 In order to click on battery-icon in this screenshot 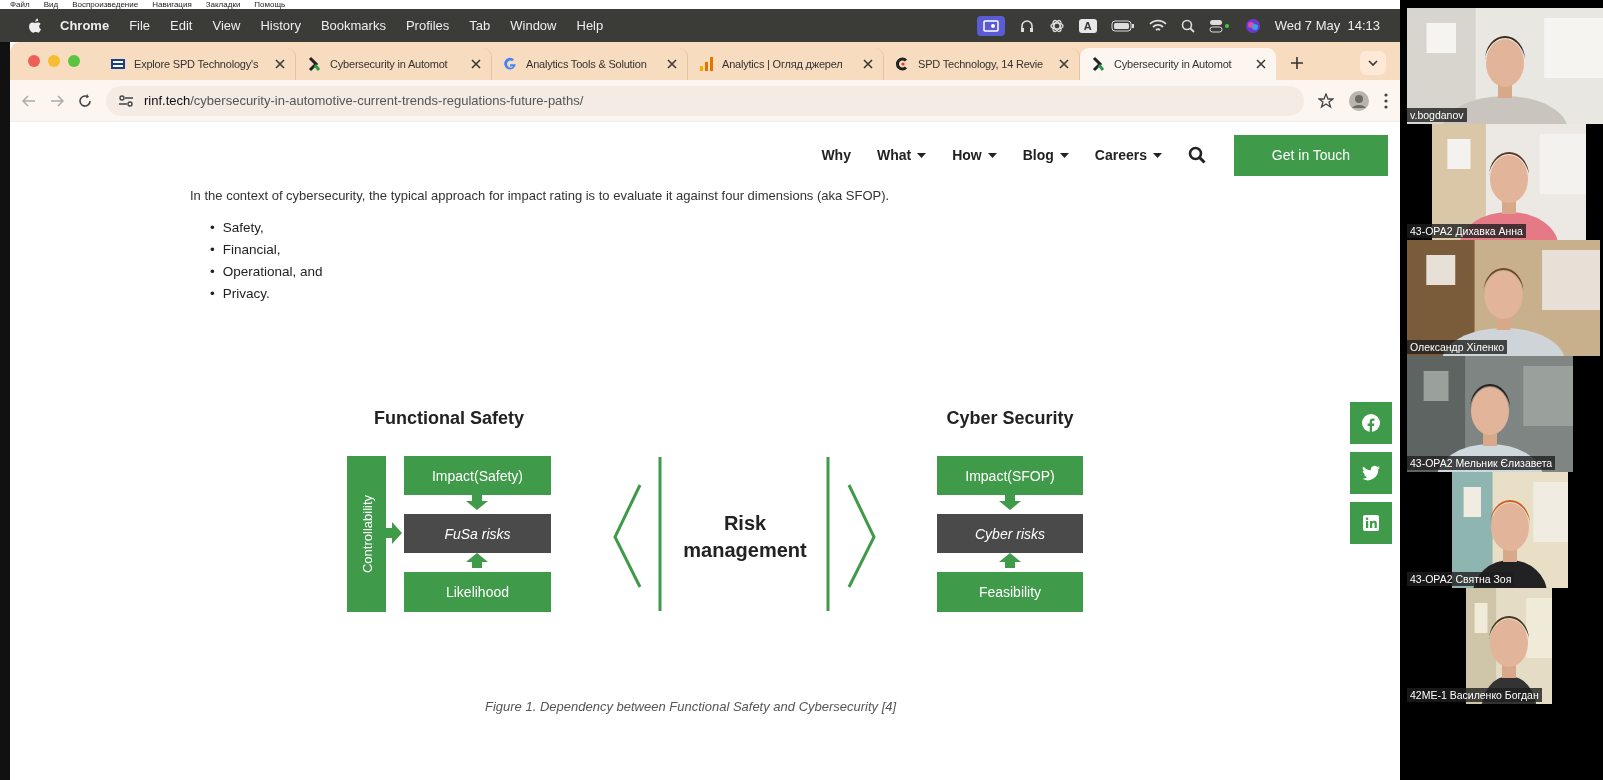, I will do `click(1122, 25)`.